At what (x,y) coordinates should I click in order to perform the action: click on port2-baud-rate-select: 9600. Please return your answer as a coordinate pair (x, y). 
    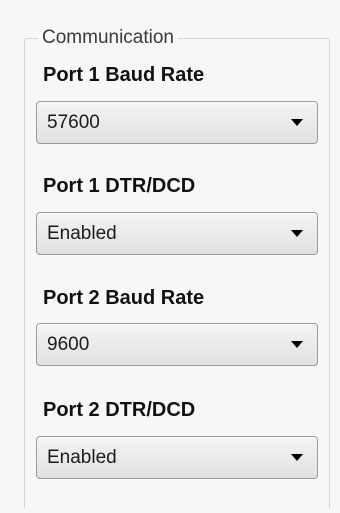
    Looking at the image, I should click on (177, 344).